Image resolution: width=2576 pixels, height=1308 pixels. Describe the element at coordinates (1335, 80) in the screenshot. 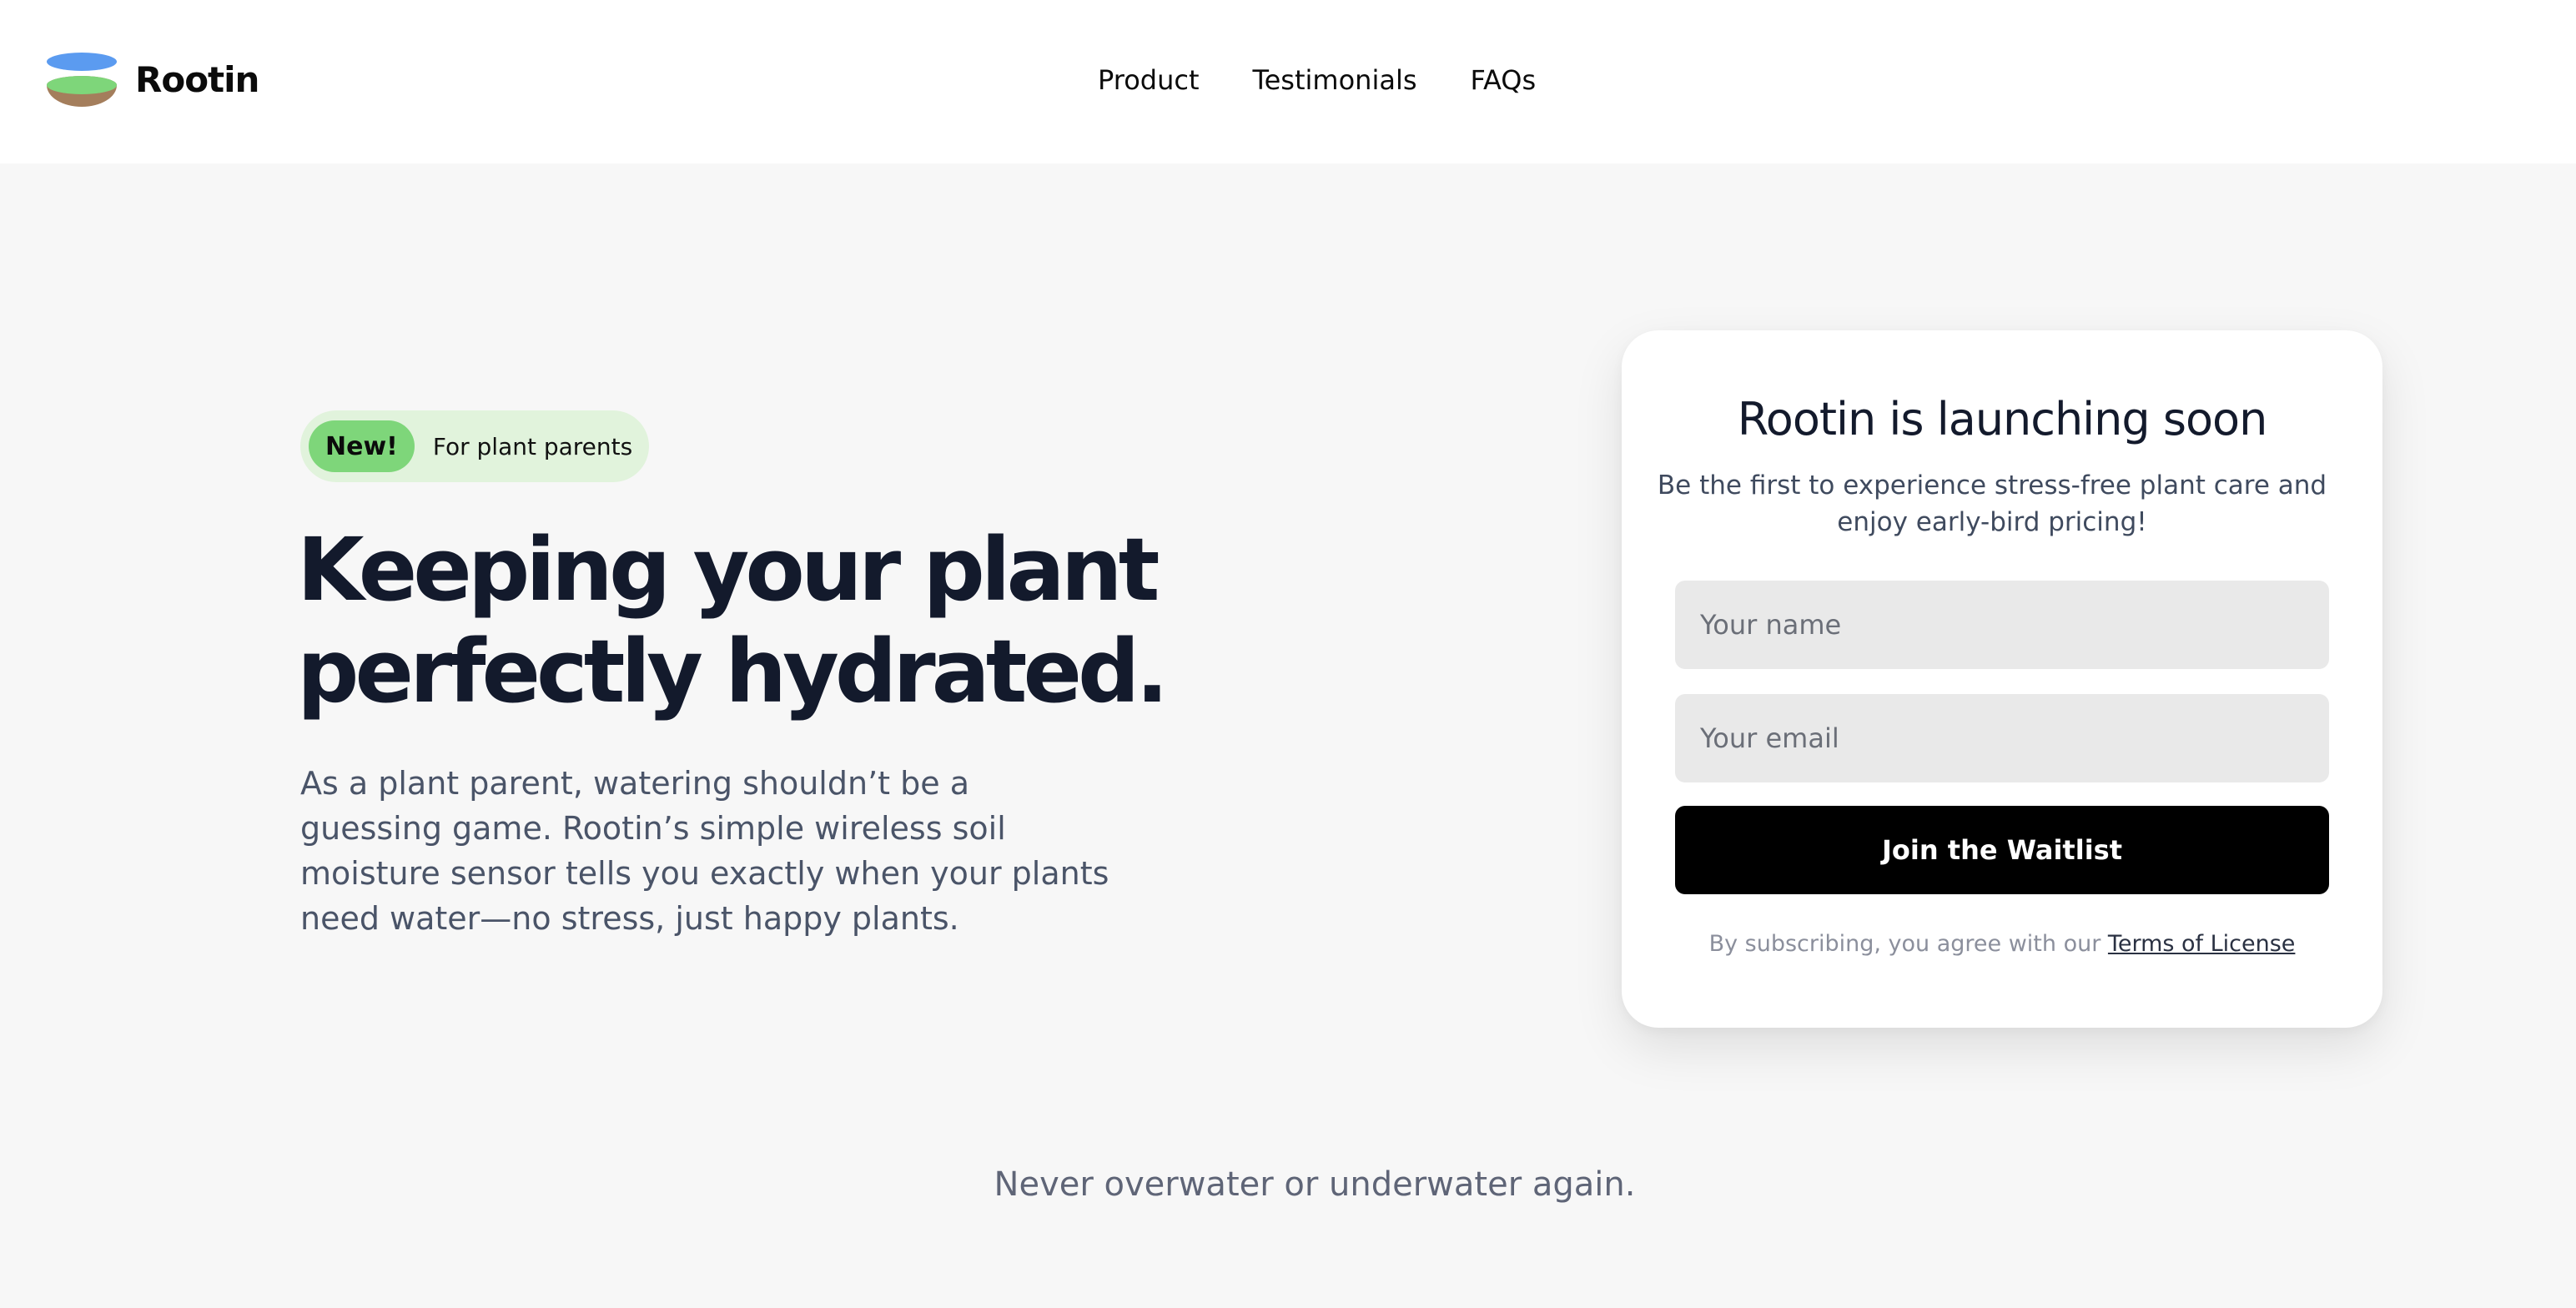

I see `nav-item-testimonials: Testimonials` at that location.